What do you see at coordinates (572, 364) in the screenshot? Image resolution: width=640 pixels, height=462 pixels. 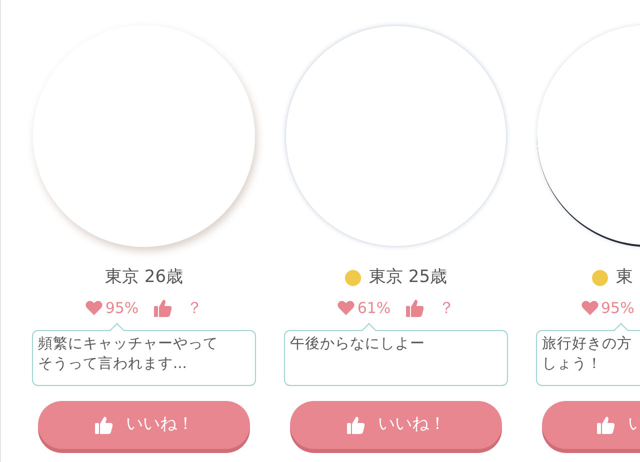 I see `comment-text: しょう！` at bounding box center [572, 364].